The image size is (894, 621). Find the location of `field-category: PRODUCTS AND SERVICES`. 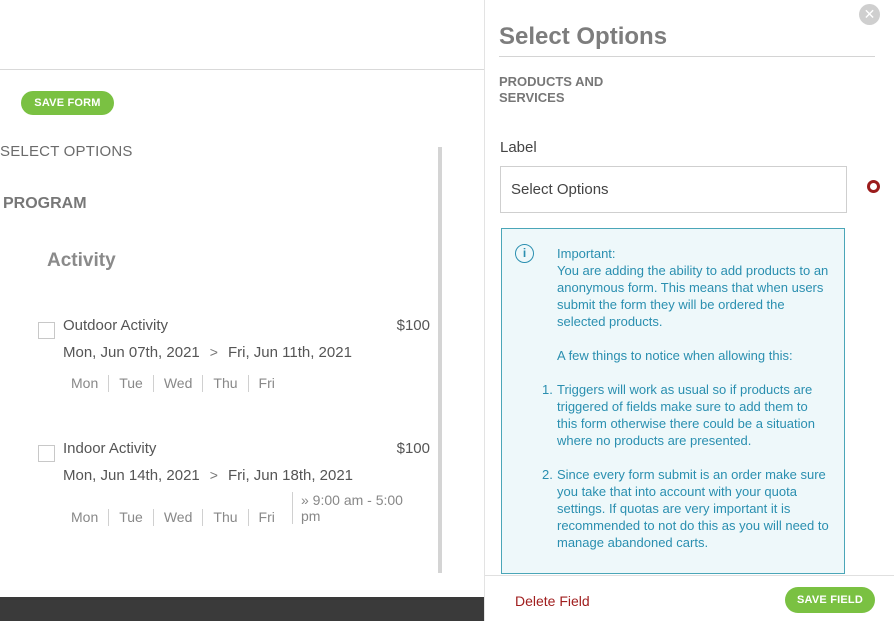

field-category: PRODUCTS AND SERVICES is located at coordinates (551, 89).